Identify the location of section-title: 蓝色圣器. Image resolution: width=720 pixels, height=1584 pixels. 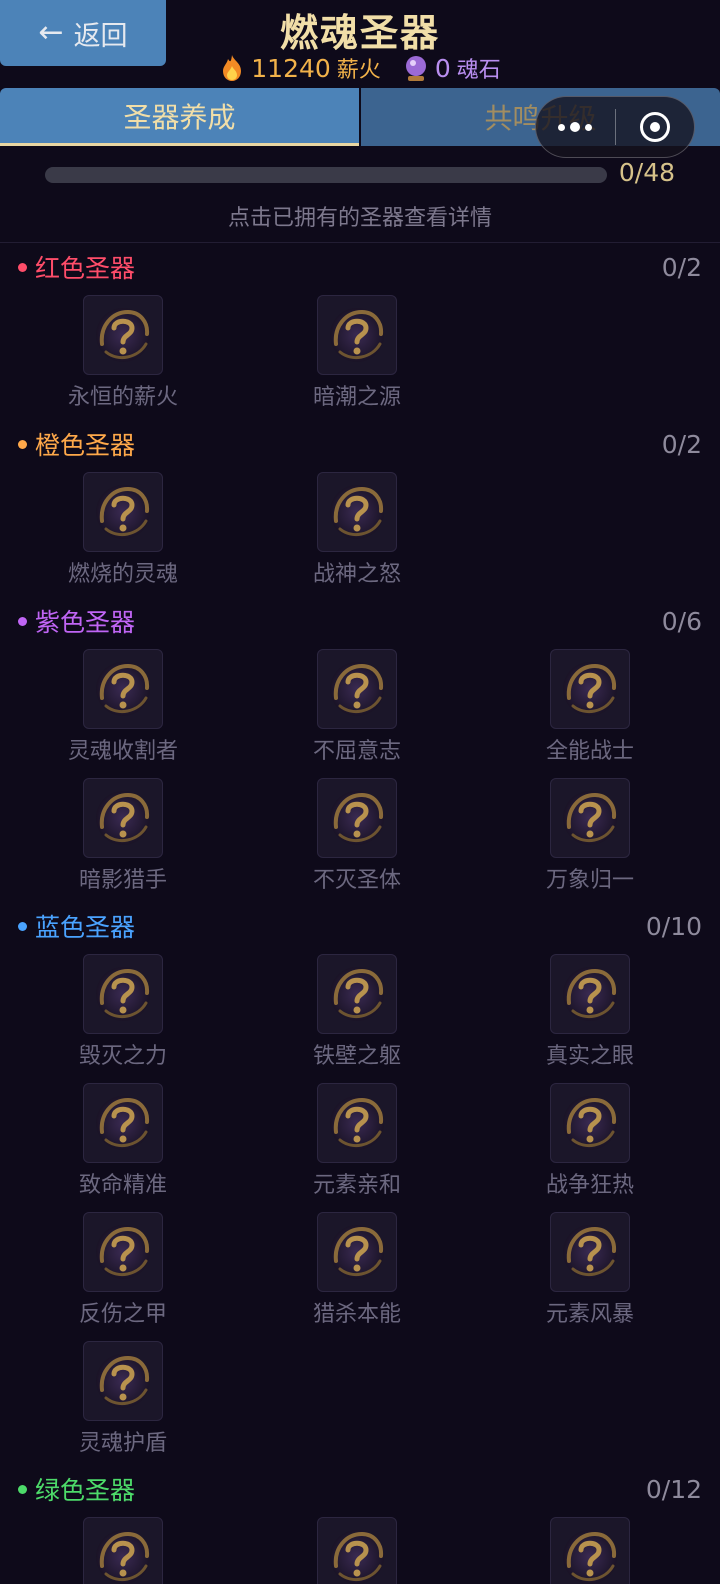
(76, 926).